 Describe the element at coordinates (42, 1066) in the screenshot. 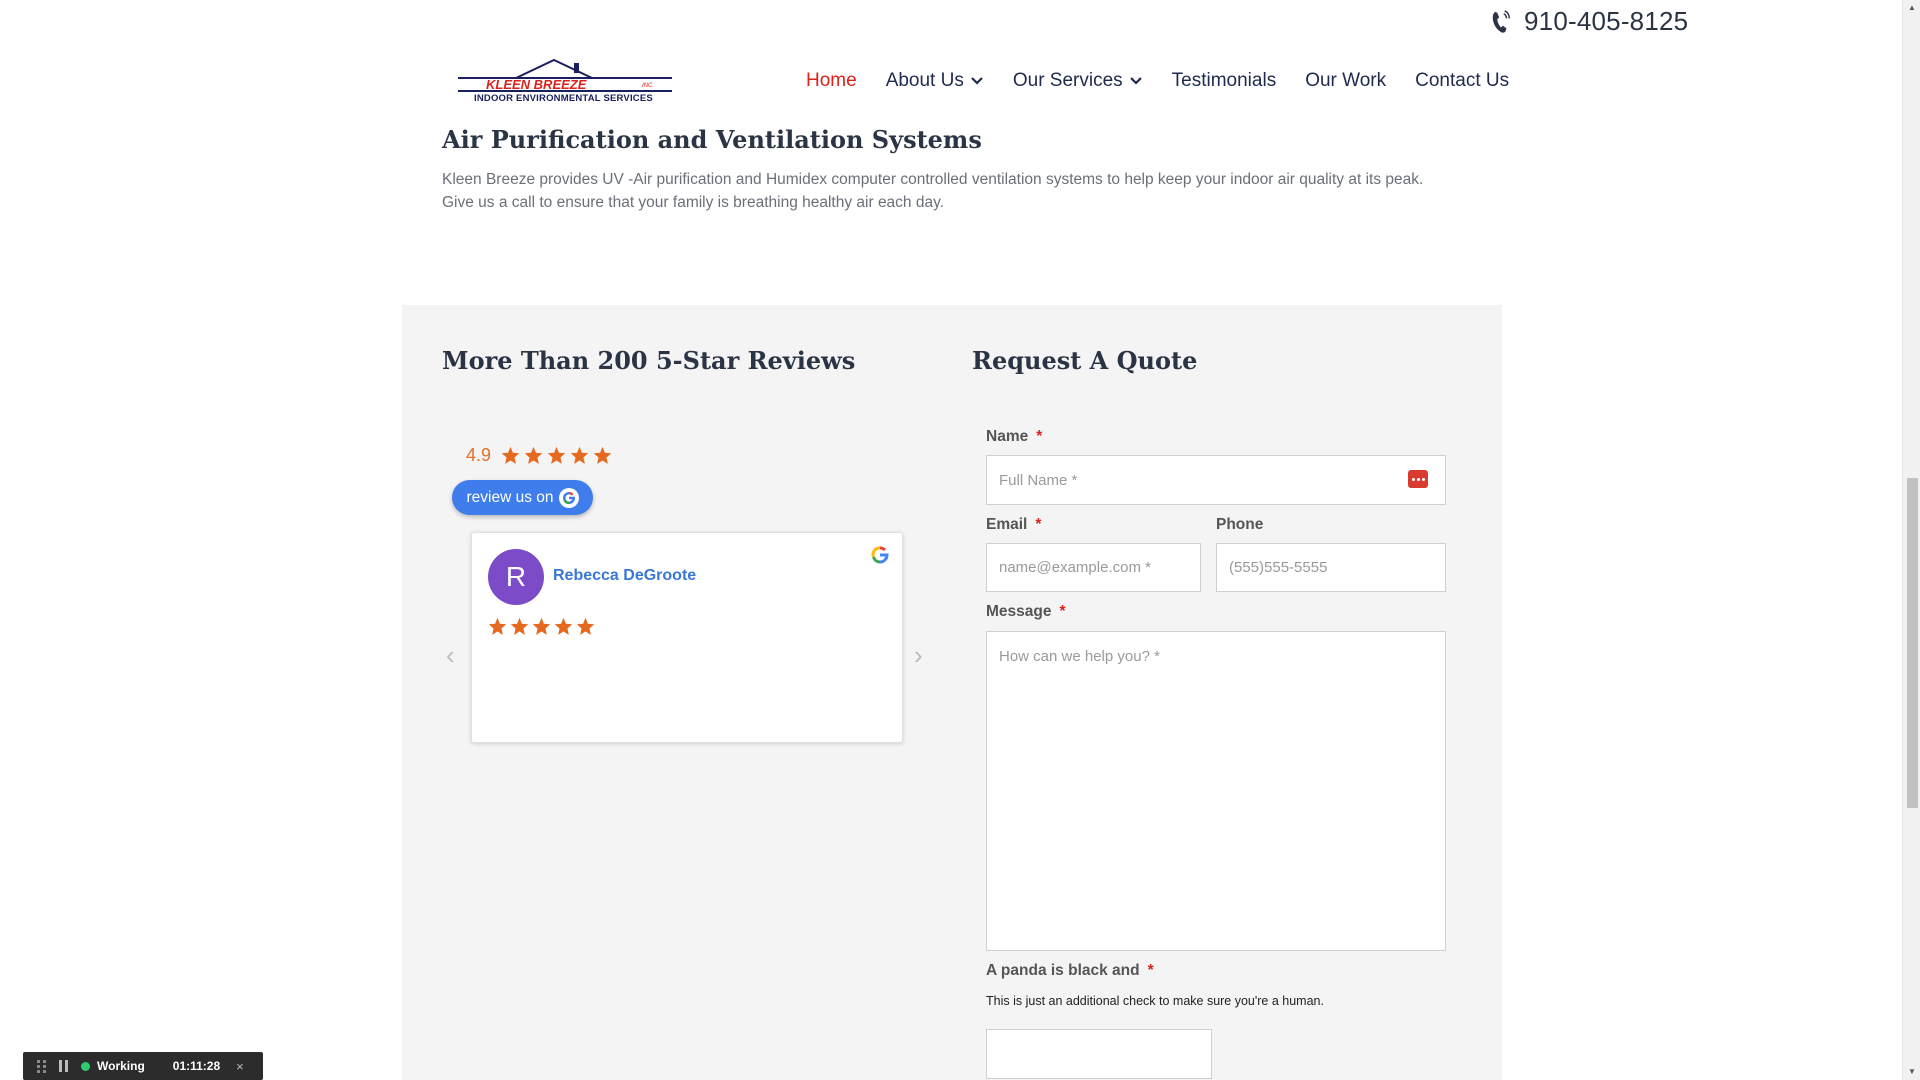

I see `drag-handle-icon` at that location.